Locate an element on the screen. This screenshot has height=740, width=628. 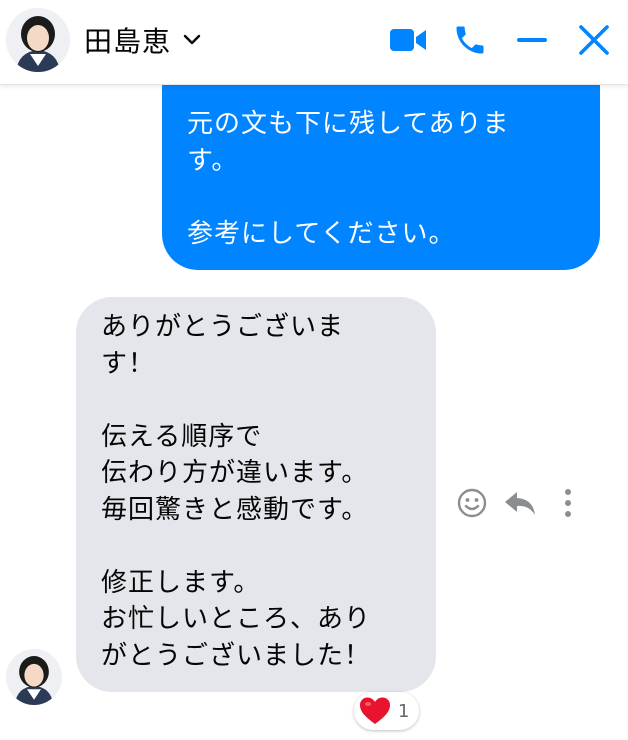
emoji-icon is located at coordinates (472, 503).